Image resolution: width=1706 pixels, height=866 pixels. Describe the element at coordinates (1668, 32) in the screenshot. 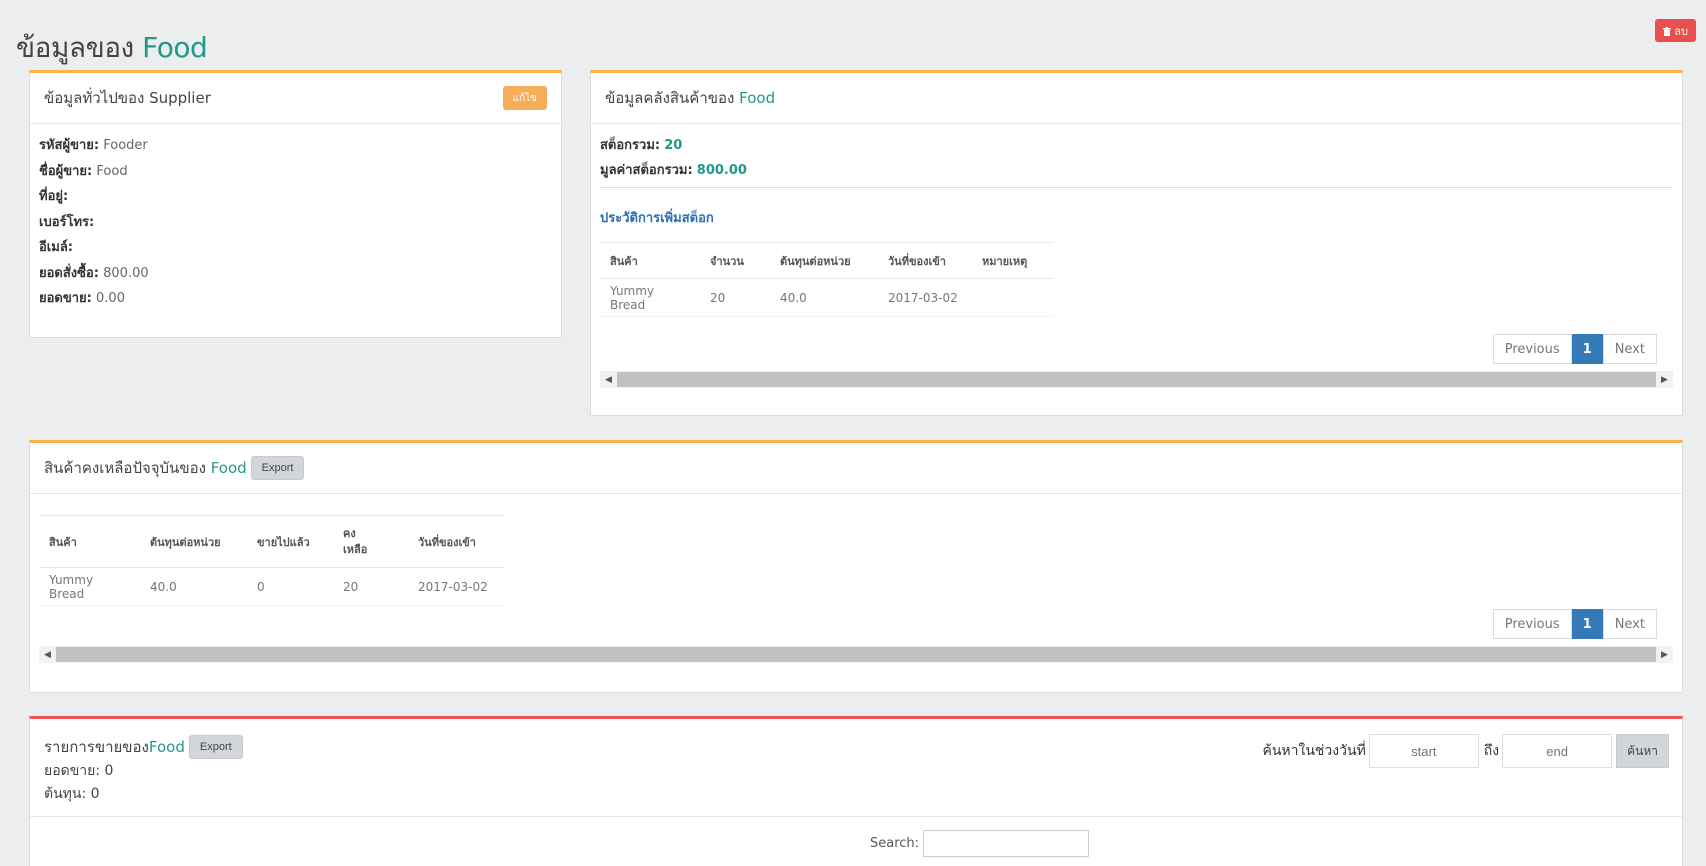

I see `trash-icon` at that location.